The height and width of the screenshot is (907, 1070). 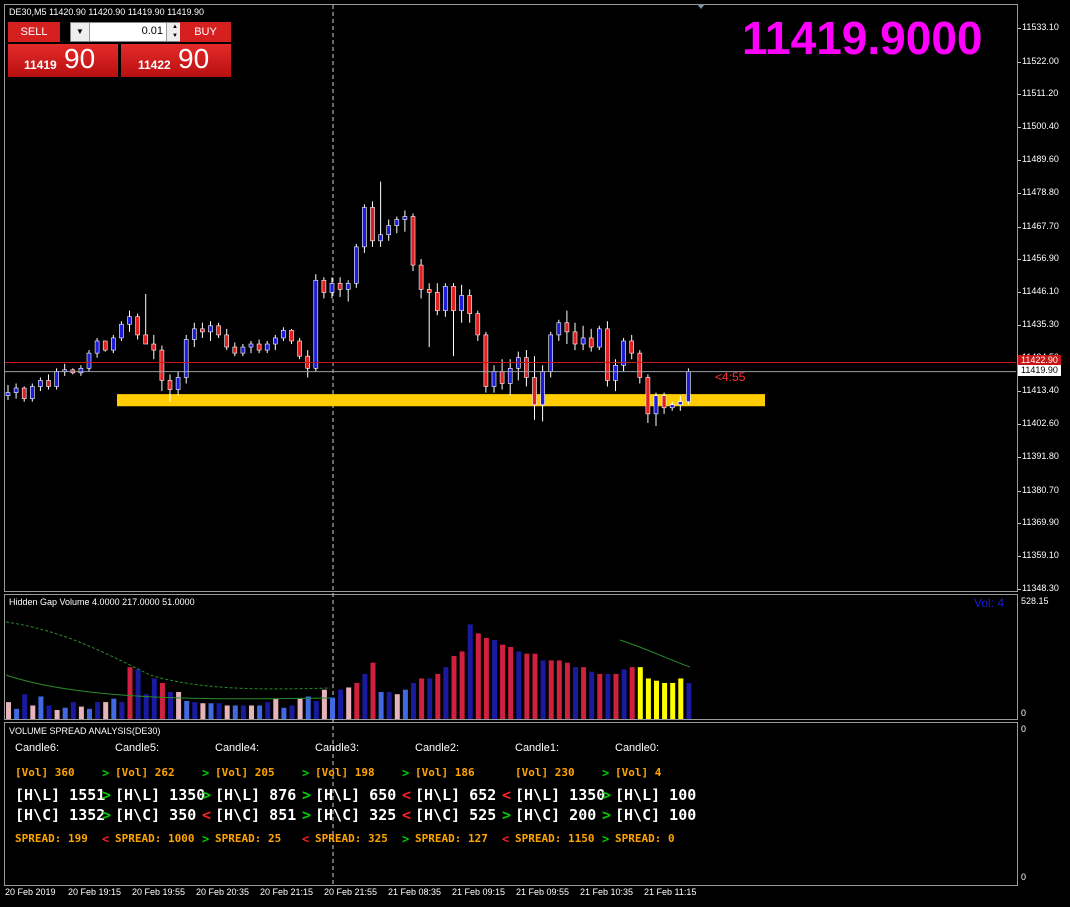 What do you see at coordinates (80, 32) in the screenshot?
I see `lot-dropdown-icon: ▼` at bounding box center [80, 32].